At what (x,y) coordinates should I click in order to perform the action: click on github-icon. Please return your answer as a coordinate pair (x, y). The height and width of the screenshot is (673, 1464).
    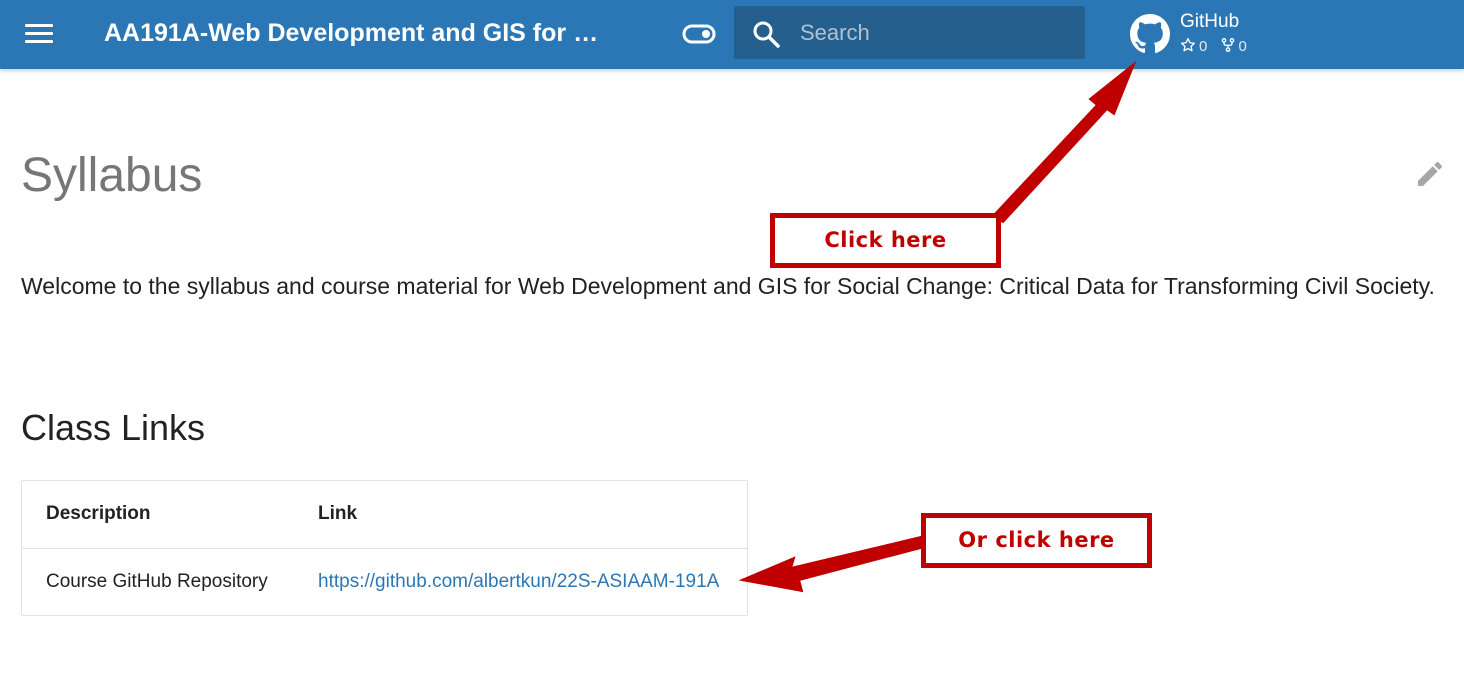
    Looking at the image, I should click on (1150, 34).